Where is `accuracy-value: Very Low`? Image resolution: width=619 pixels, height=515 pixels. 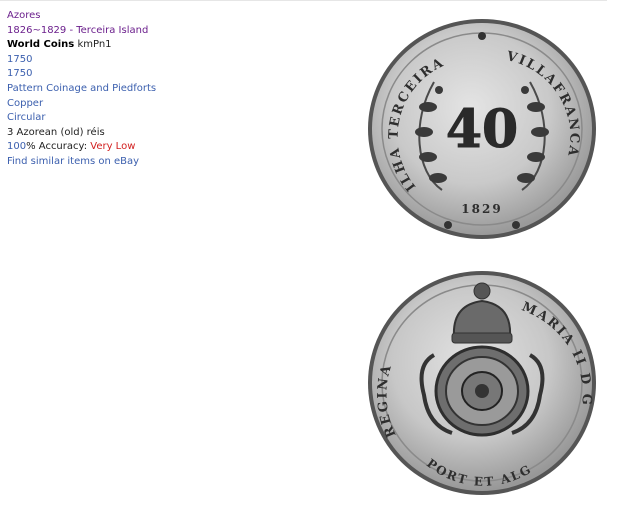
accuracy-value: Very Low is located at coordinates (113, 147).